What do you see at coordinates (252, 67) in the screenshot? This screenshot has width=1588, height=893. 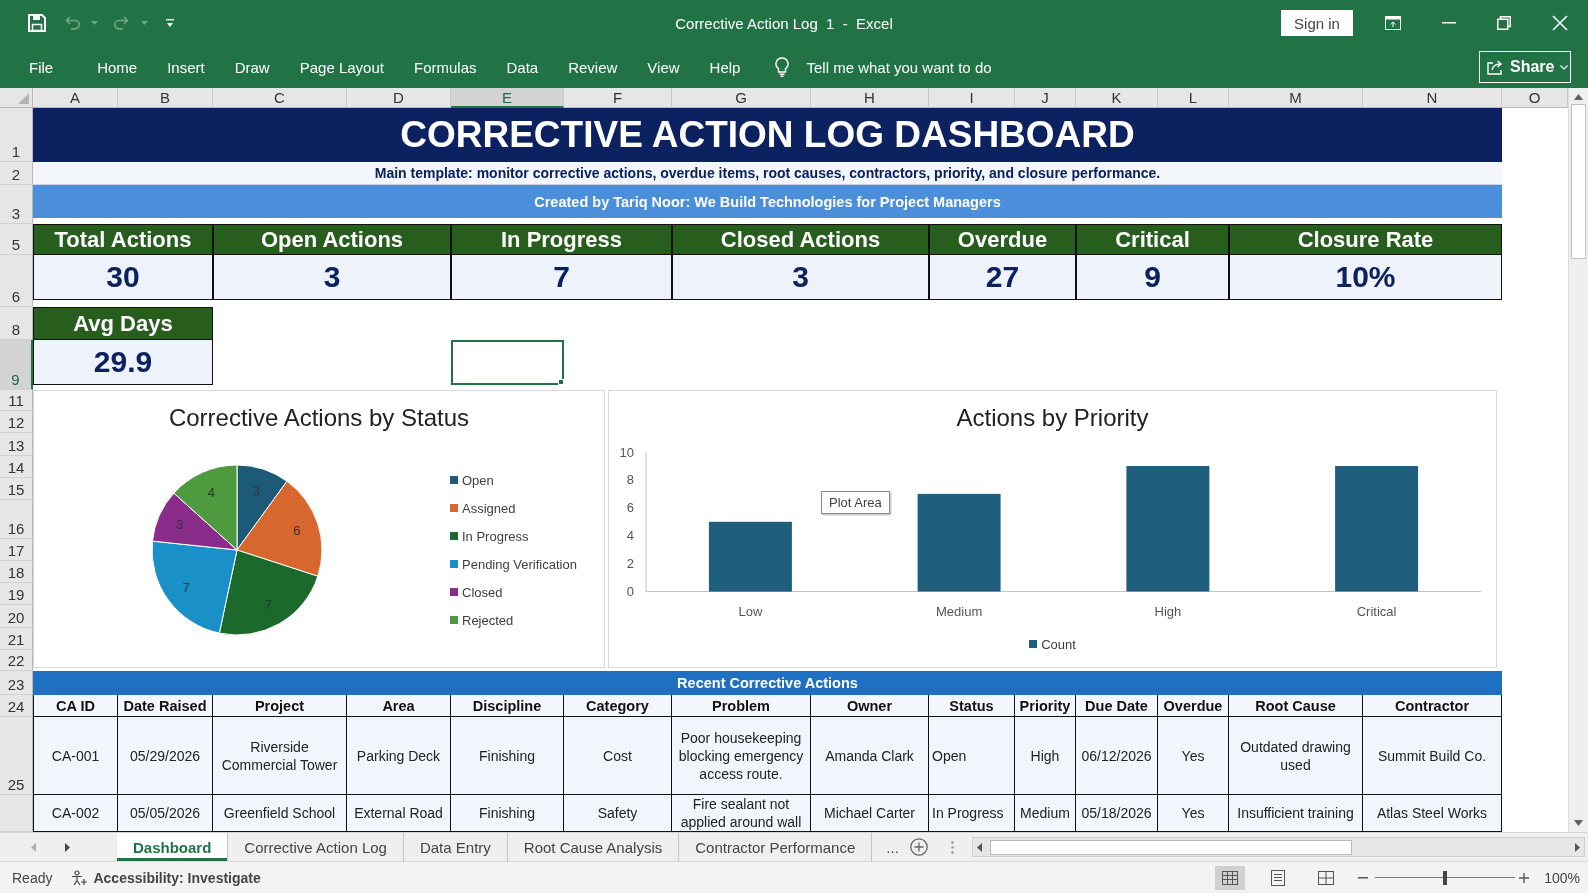 I see `ribbon-tab: Draw` at bounding box center [252, 67].